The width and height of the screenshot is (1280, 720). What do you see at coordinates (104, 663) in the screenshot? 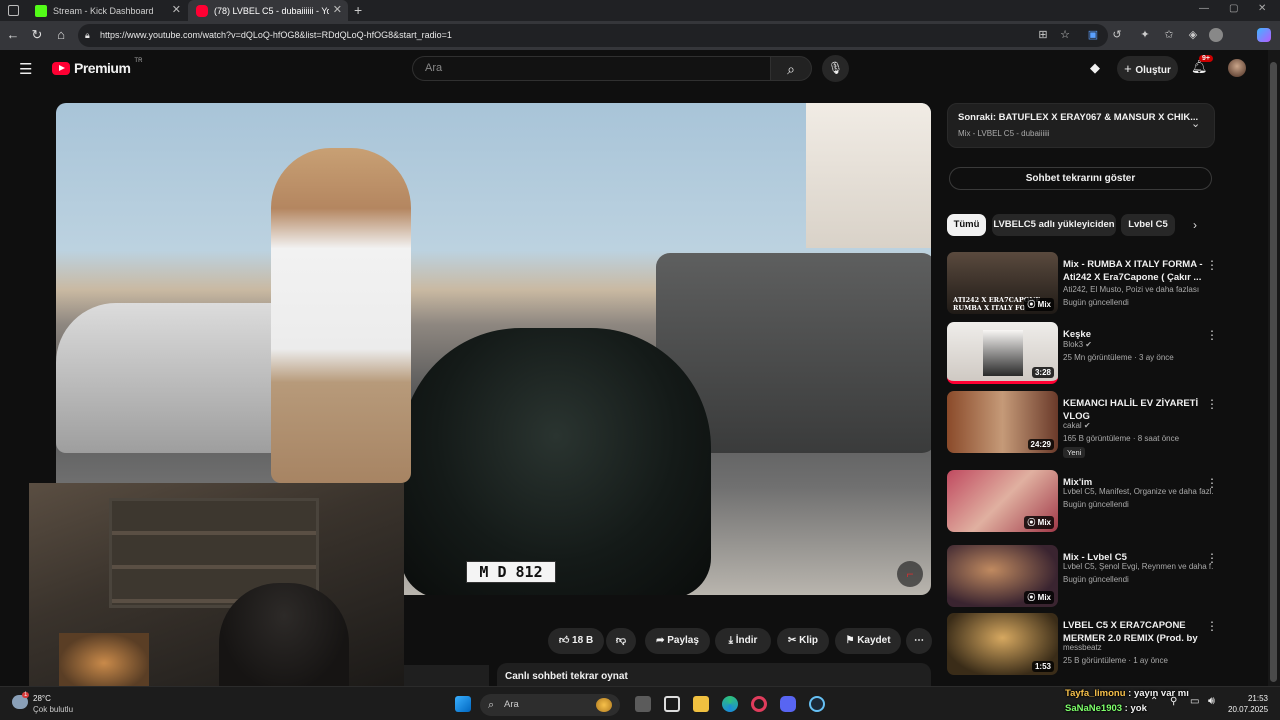
I see `webcam-lamp` at bounding box center [104, 663].